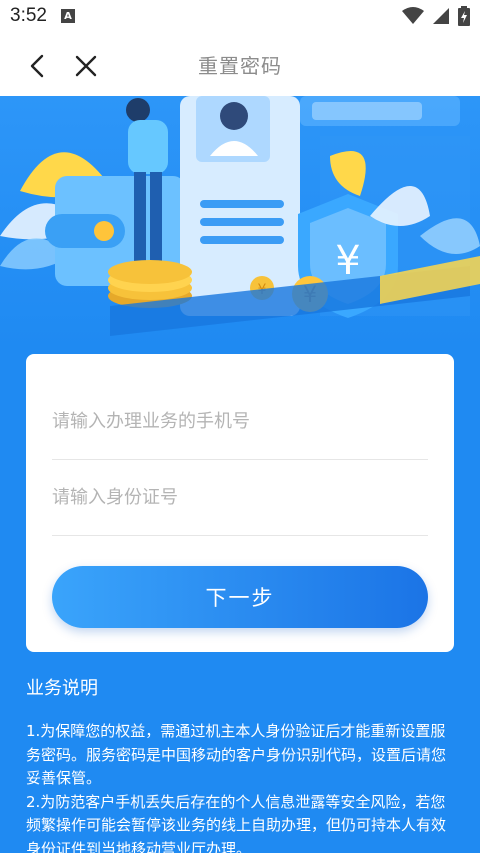 The width and height of the screenshot is (480, 853). Describe the element at coordinates (464, 16) in the screenshot. I see `battery-icon` at that location.